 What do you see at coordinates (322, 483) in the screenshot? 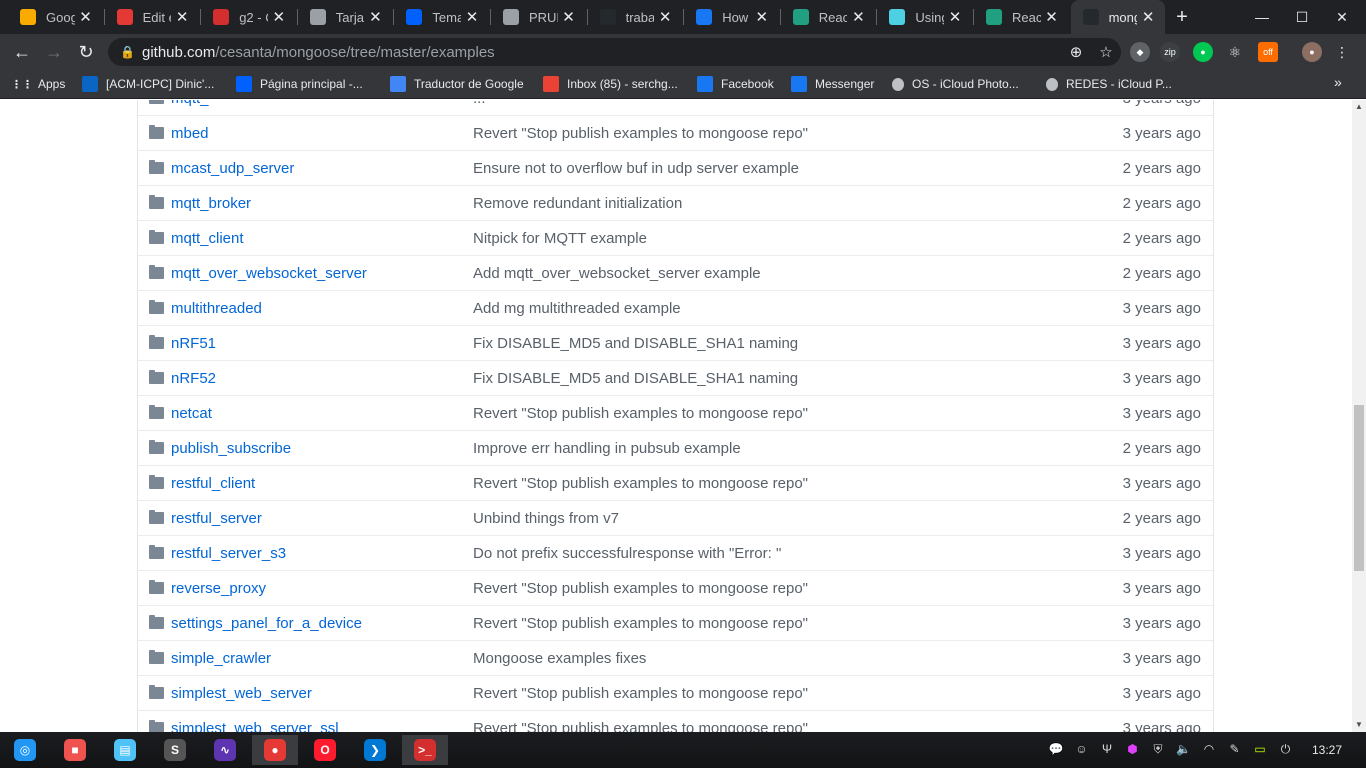
I see `file-name-link: restful_client` at bounding box center [322, 483].